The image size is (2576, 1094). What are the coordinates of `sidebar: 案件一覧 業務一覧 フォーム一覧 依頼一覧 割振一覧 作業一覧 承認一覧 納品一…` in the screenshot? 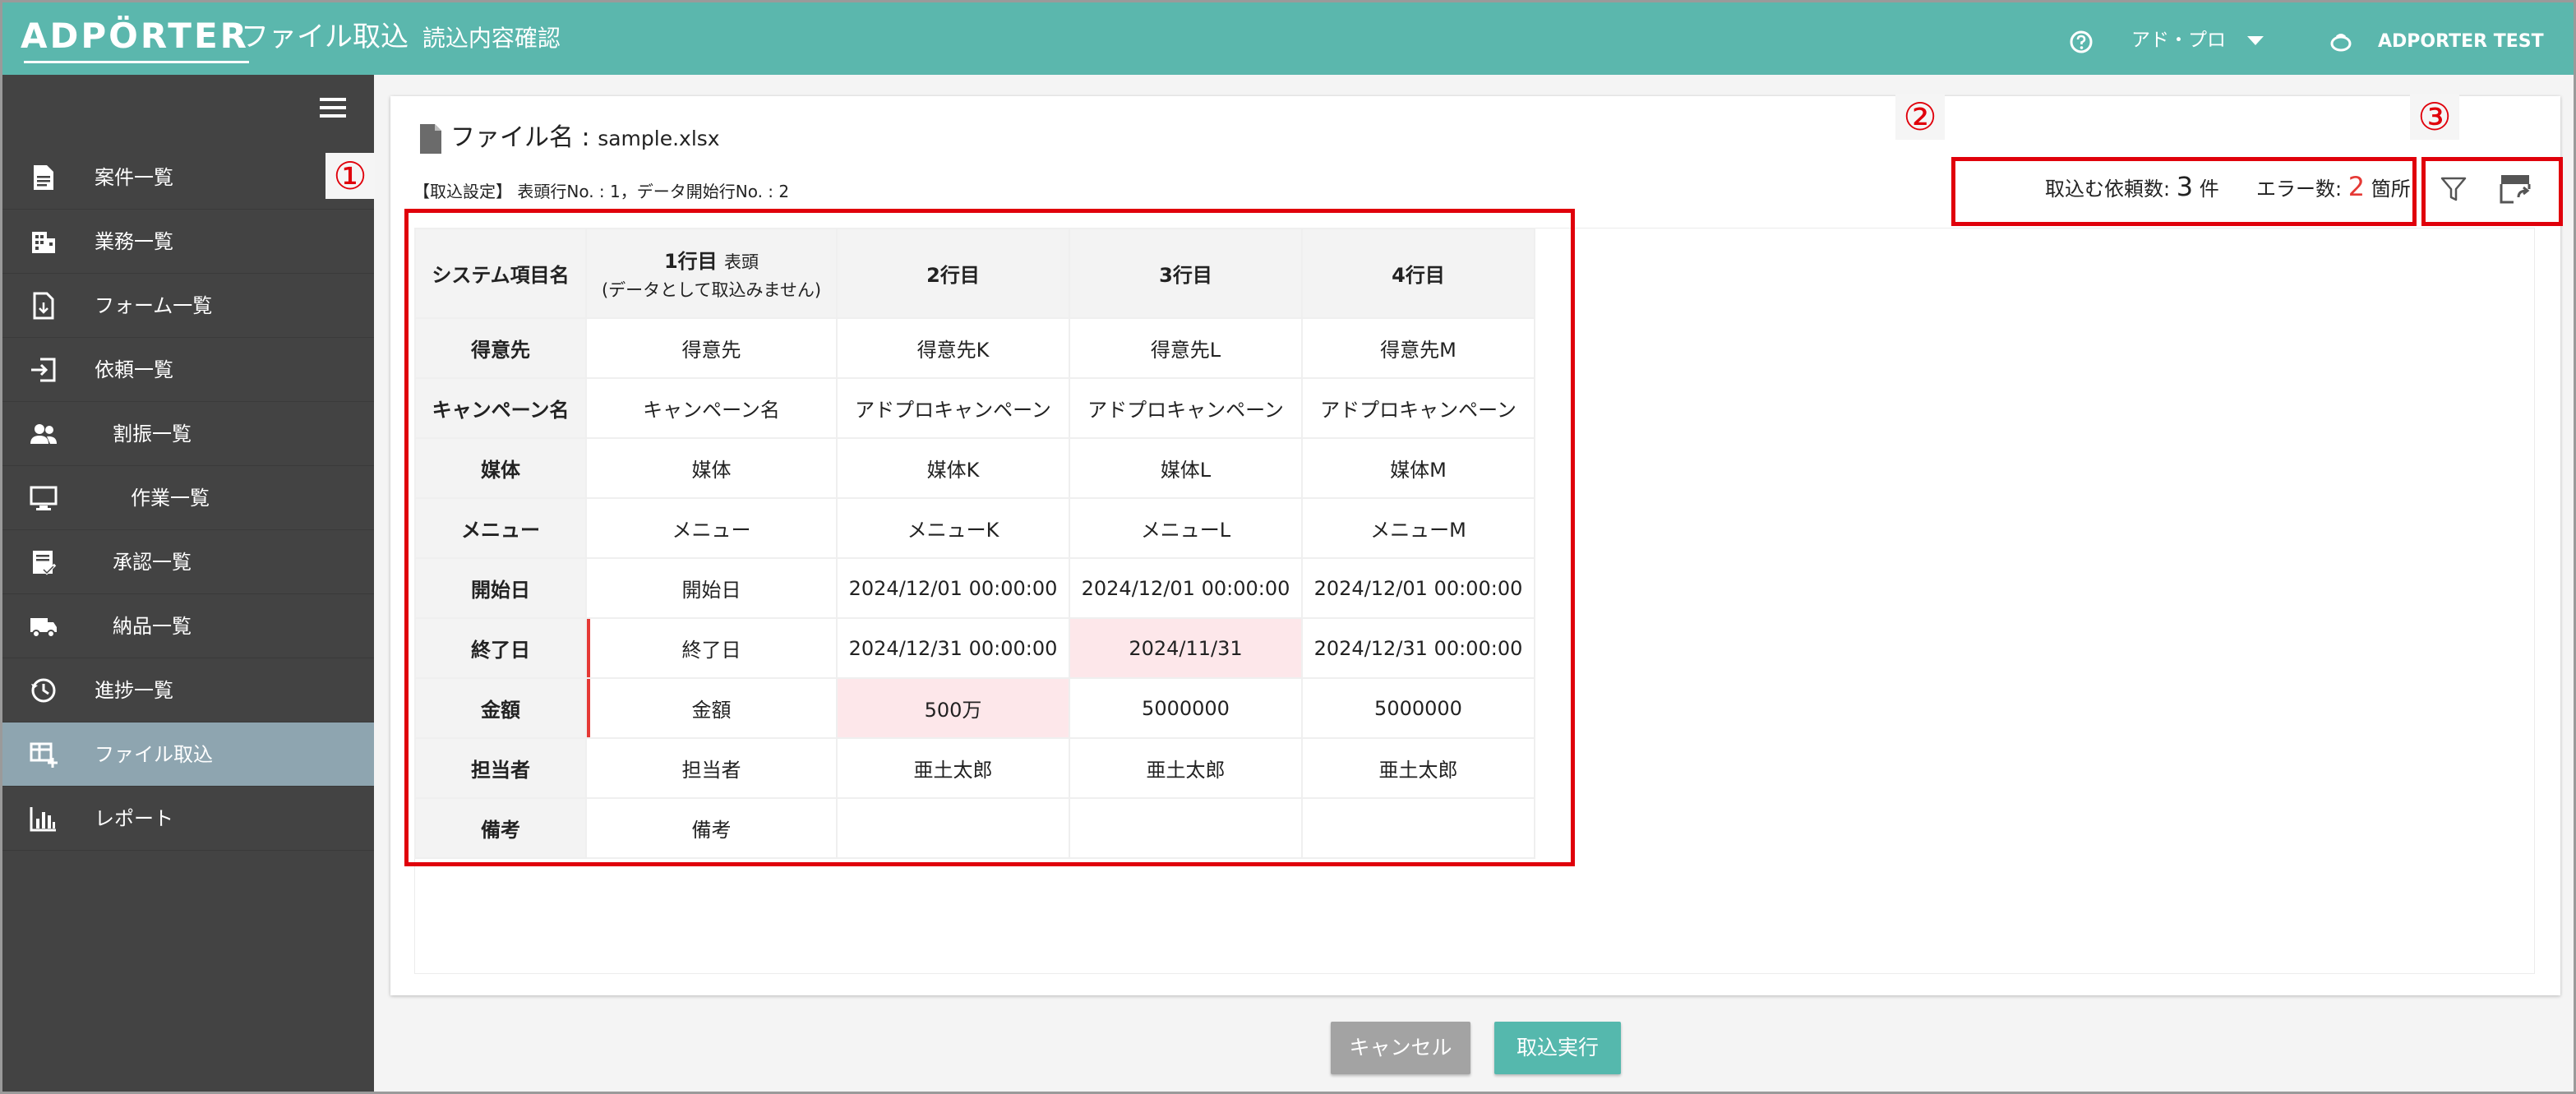 It's located at (188, 583).